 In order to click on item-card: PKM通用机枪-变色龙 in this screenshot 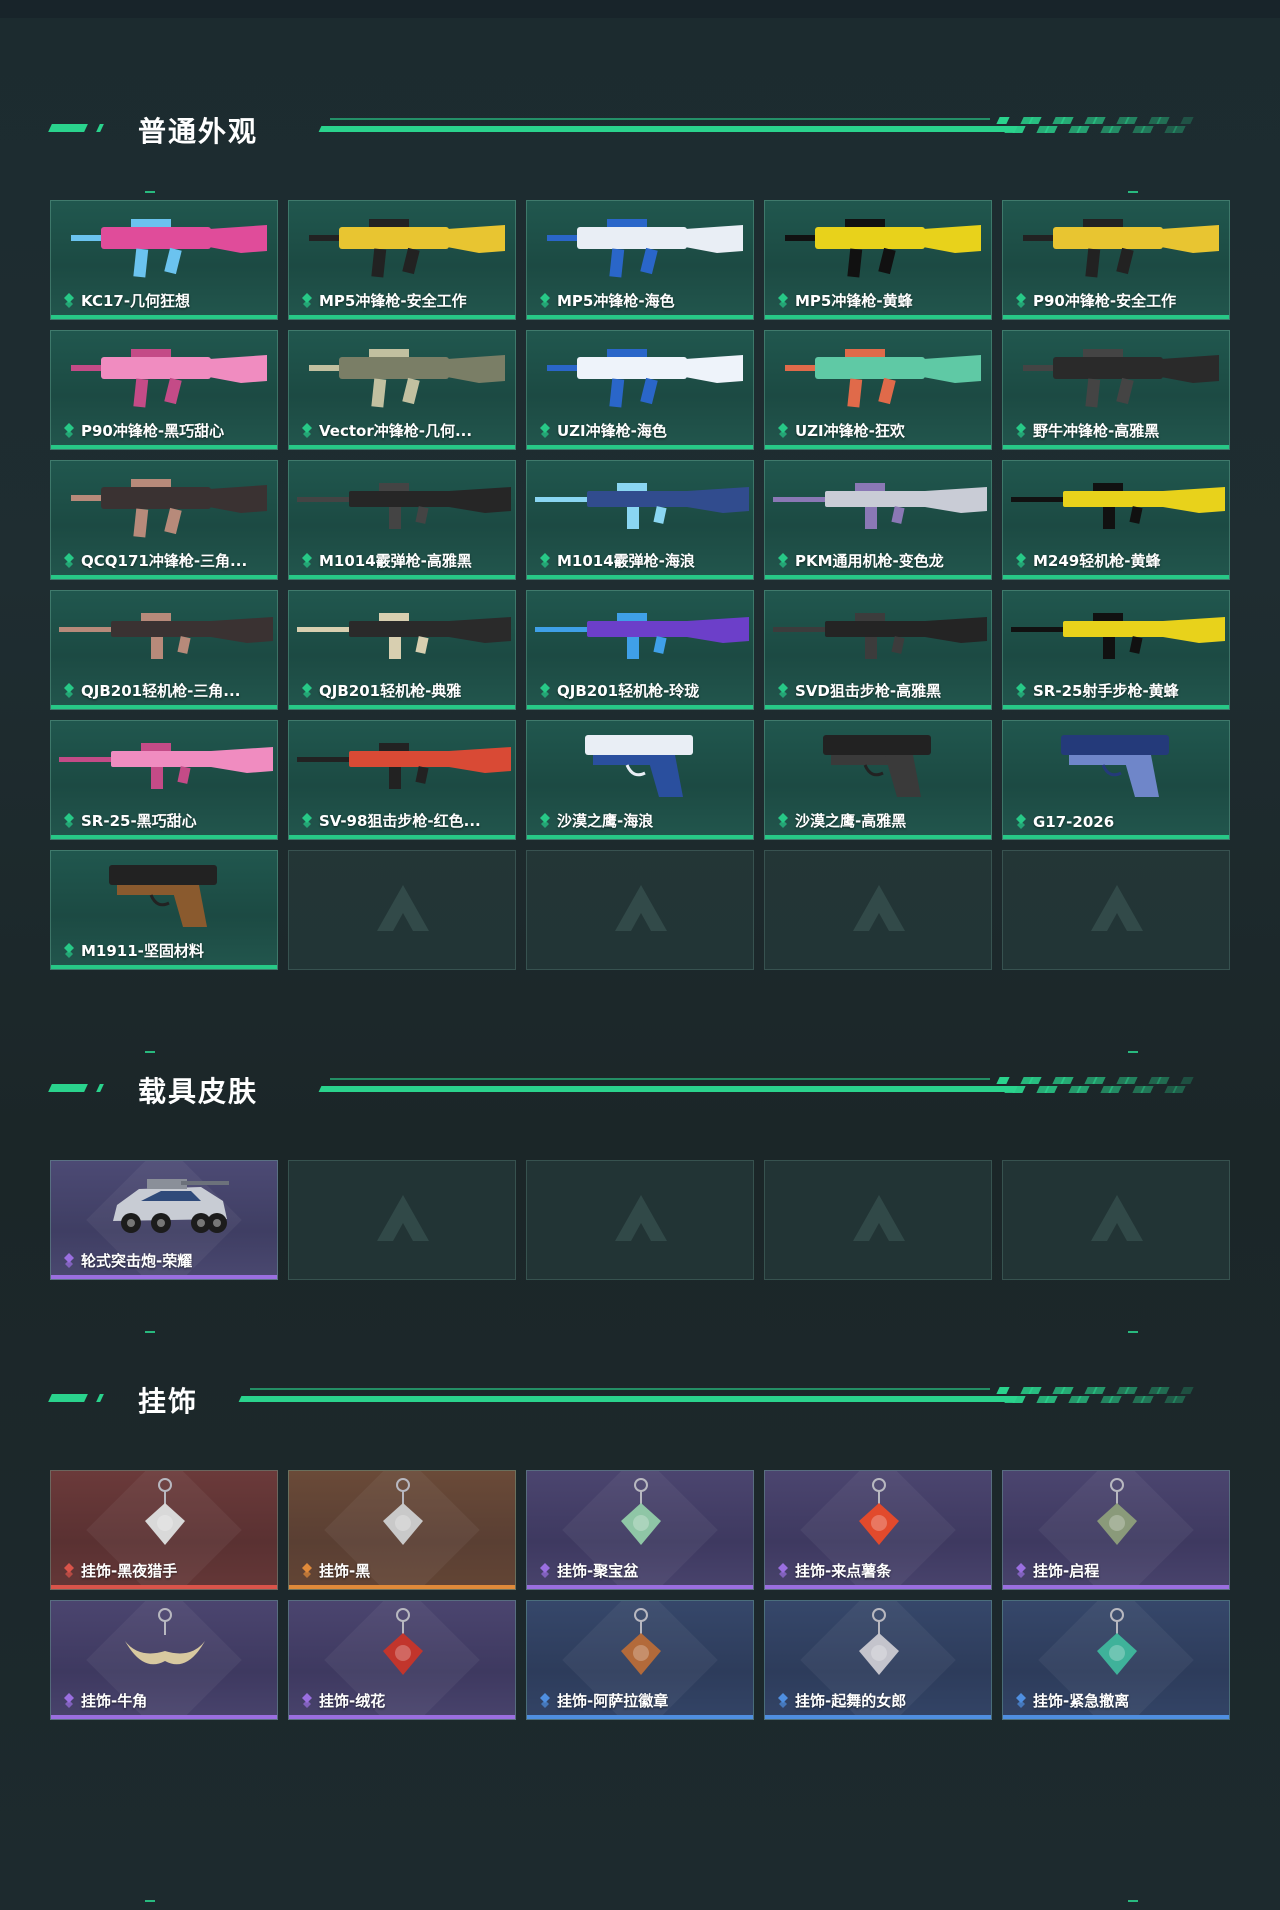, I will do `click(878, 520)`.